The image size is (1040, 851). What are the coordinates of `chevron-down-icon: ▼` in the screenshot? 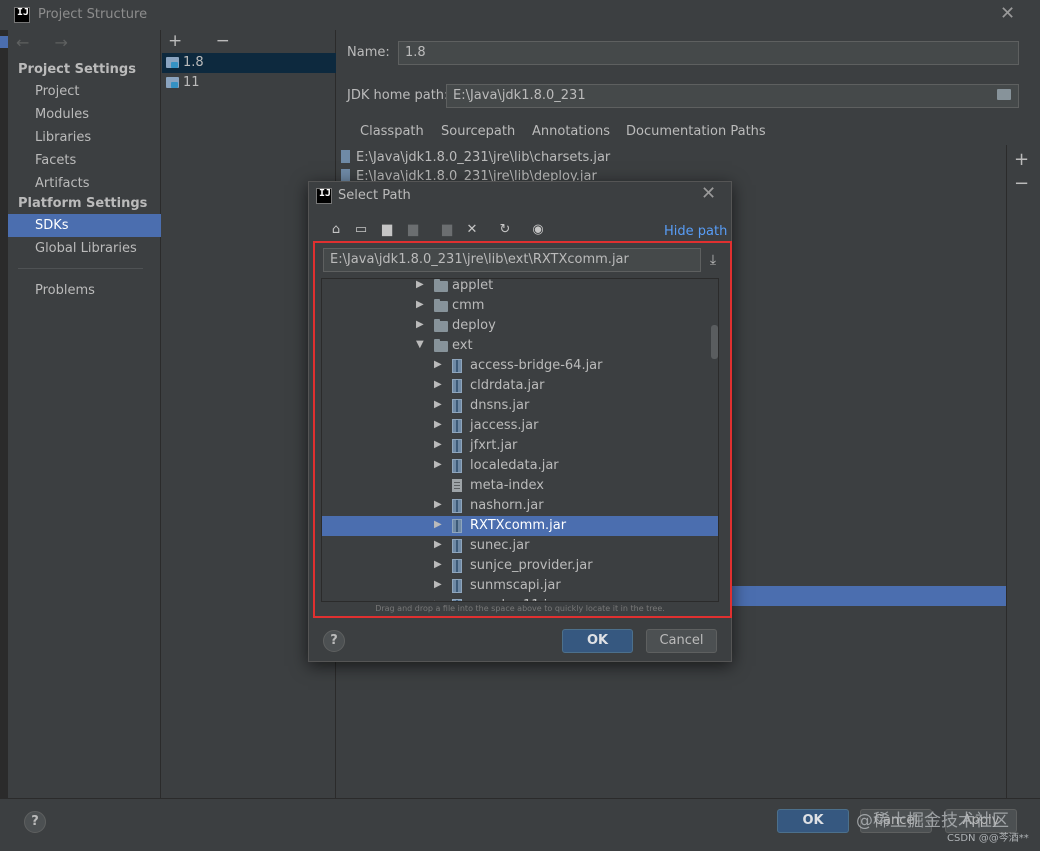 It's located at (421, 344).